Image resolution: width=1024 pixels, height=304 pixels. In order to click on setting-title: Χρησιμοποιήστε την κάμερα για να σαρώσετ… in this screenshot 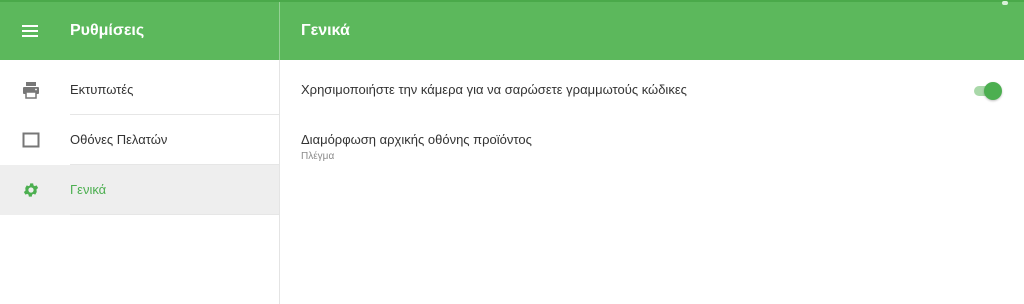, I will do `click(494, 89)`.